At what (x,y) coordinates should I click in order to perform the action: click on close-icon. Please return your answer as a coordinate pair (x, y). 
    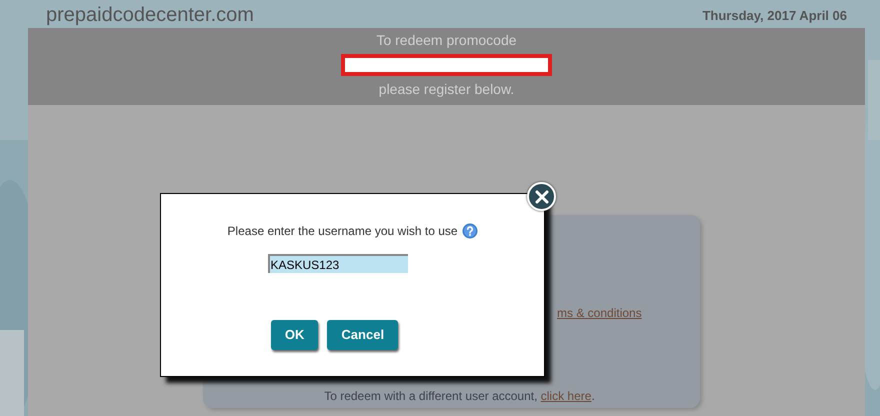
    Looking at the image, I should click on (541, 197).